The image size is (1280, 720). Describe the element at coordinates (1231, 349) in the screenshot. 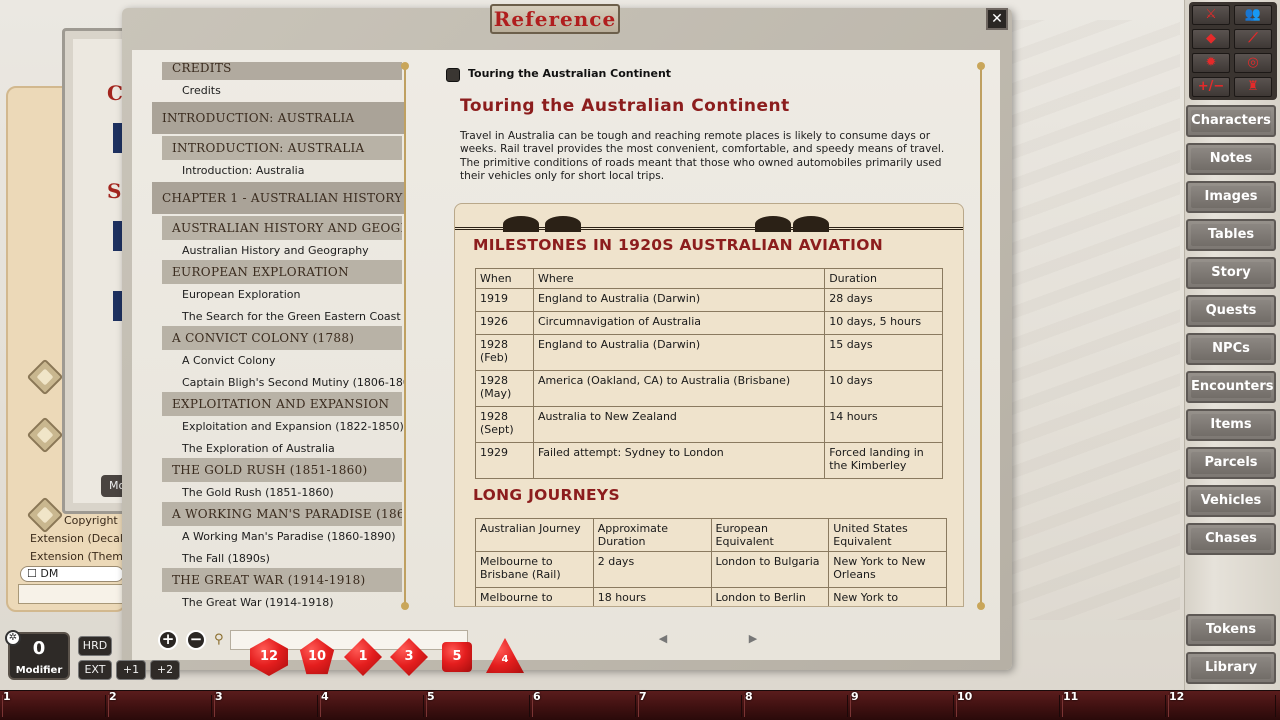

I see `sidebar-item-npcs: NPCs` at that location.